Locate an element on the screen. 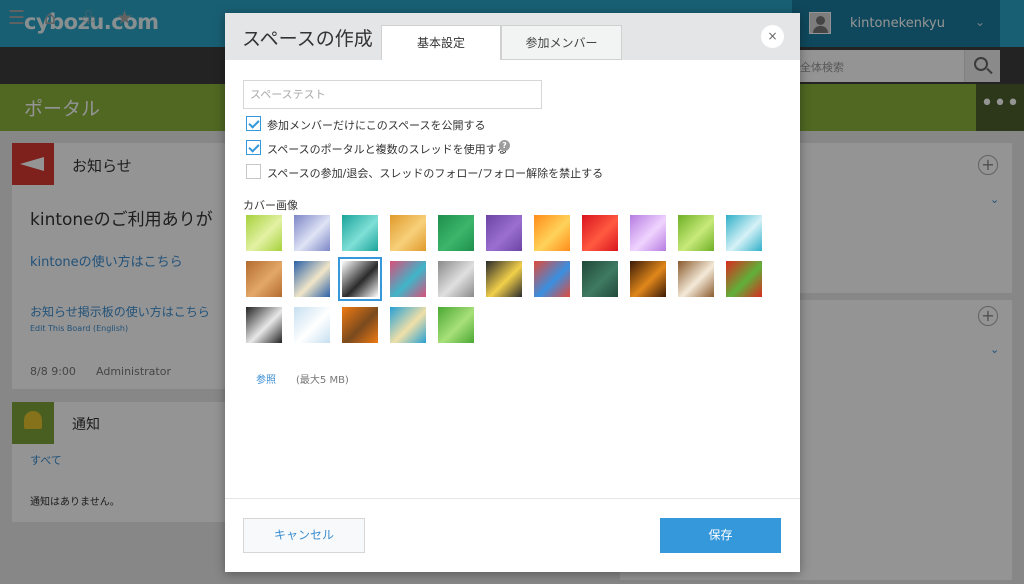 This screenshot has height=584, width=1024. save-button: 保存 is located at coordinates (720, 535).